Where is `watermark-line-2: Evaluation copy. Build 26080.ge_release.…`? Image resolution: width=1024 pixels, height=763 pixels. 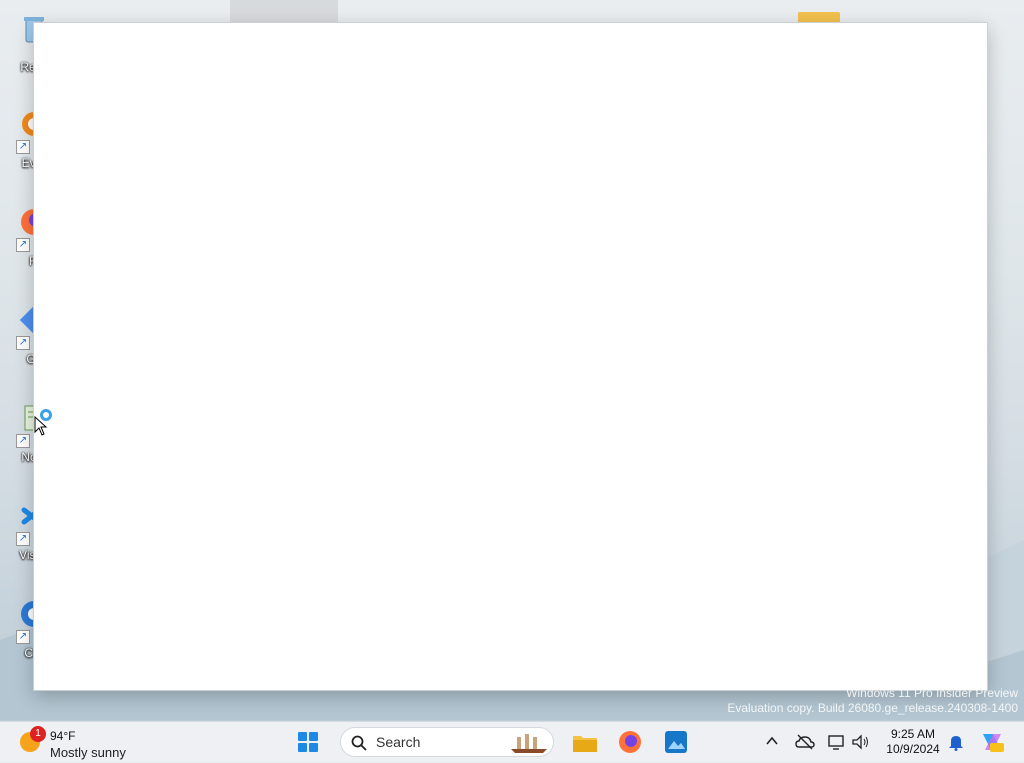 watermark-line-2: Evaluation copy. Build 26080.ge_release.… is located at coordinates (872, 708).